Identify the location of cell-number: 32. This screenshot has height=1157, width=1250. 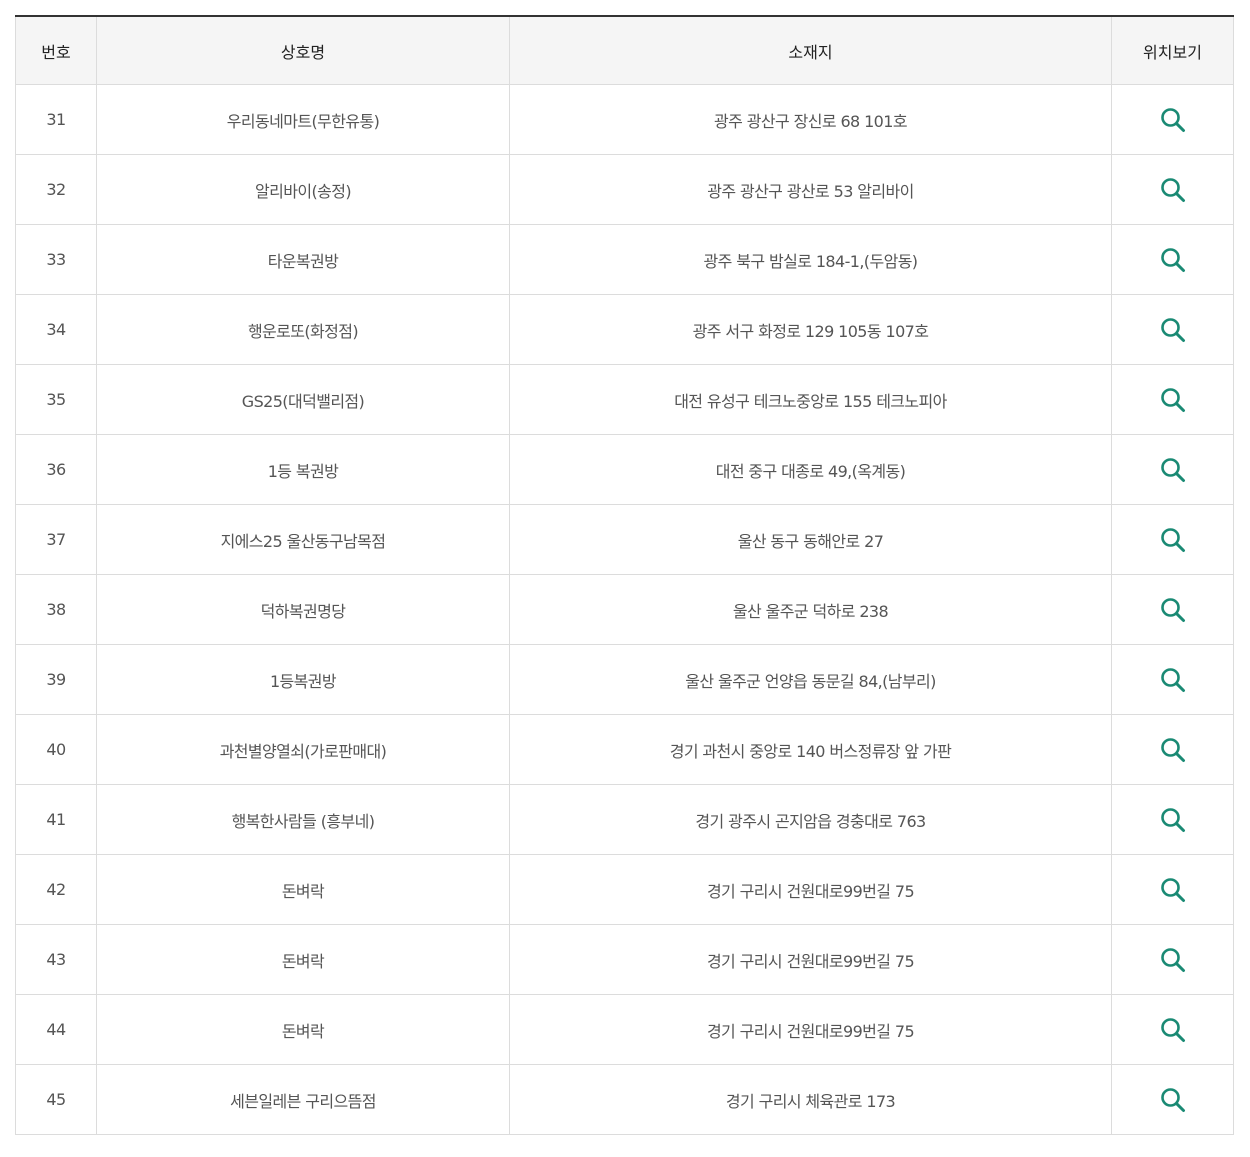
(56, 189).